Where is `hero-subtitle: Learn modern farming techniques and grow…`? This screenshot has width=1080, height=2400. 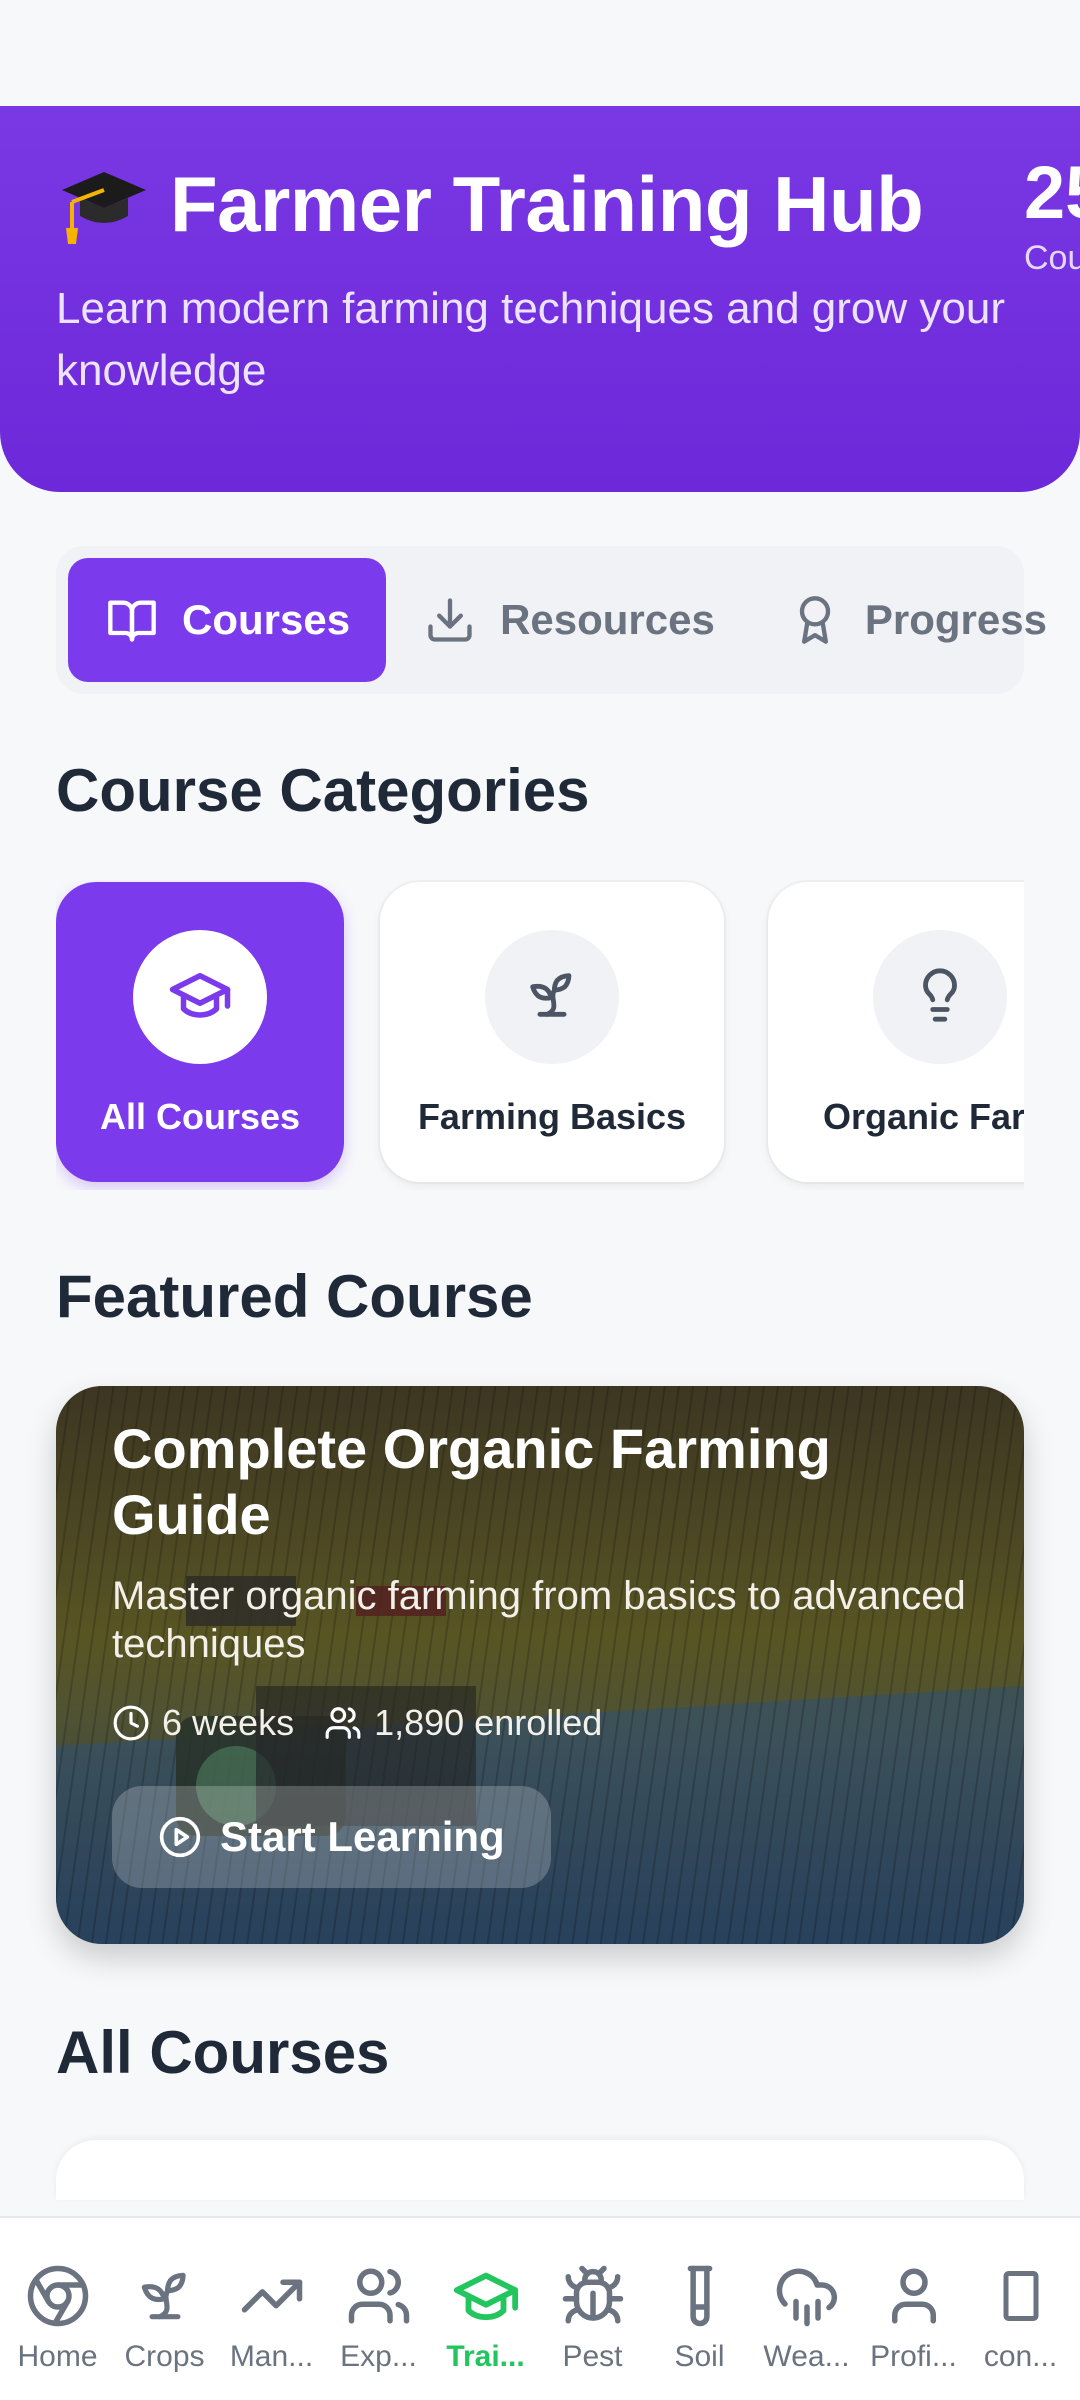 hero-subtitle: Learn modern farming techniques and grow… is located at coordinates (530, 339).